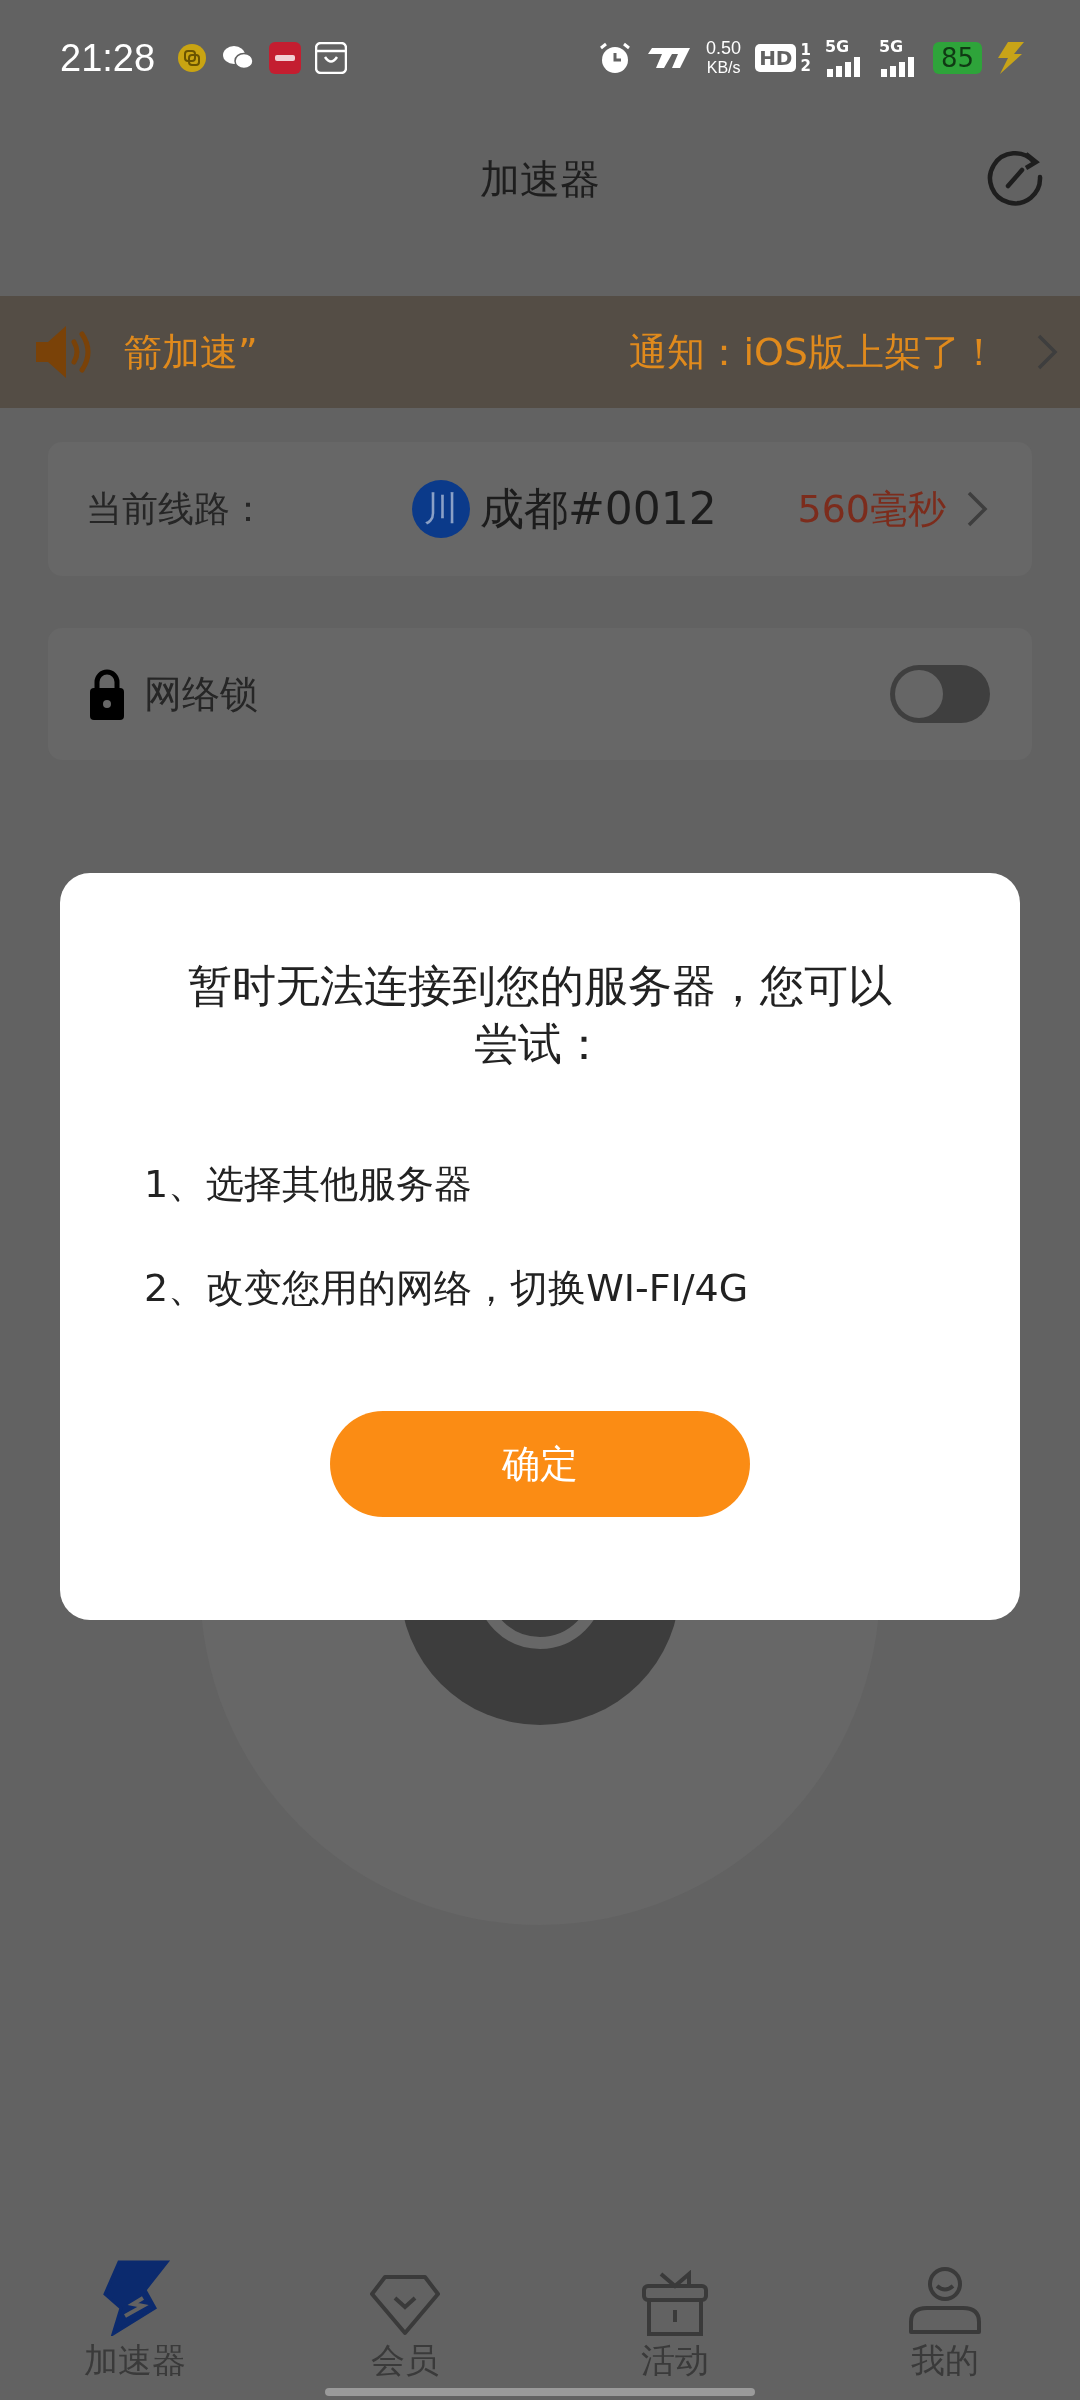 The image size is (1080, 2400). Describe the element at coordinates (540, 1464) in the screenshot. I see `confirm-button: 确定` at that location.